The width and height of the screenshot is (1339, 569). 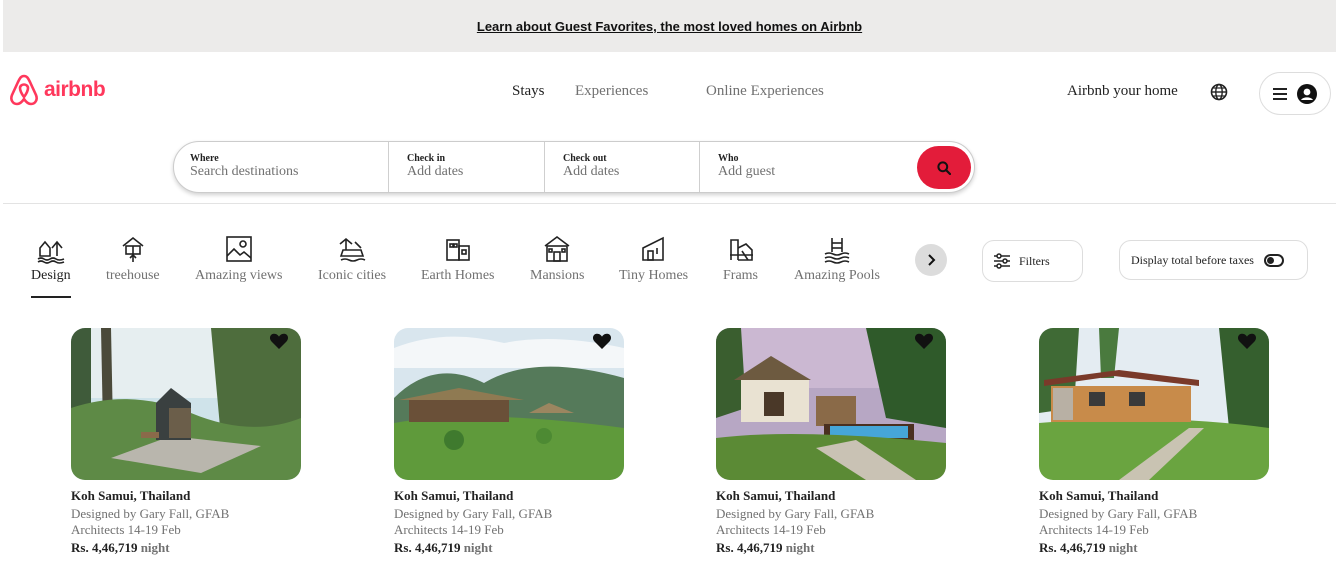 What do you see at coordinates (765, 91) in the screenshot?
I see `nav-online-experiences: Online Experiences` at bounding box center [765, 91].